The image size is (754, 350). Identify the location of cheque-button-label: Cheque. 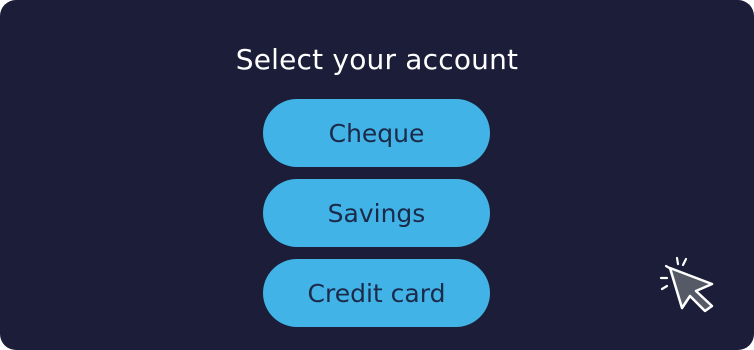
(376, 133).